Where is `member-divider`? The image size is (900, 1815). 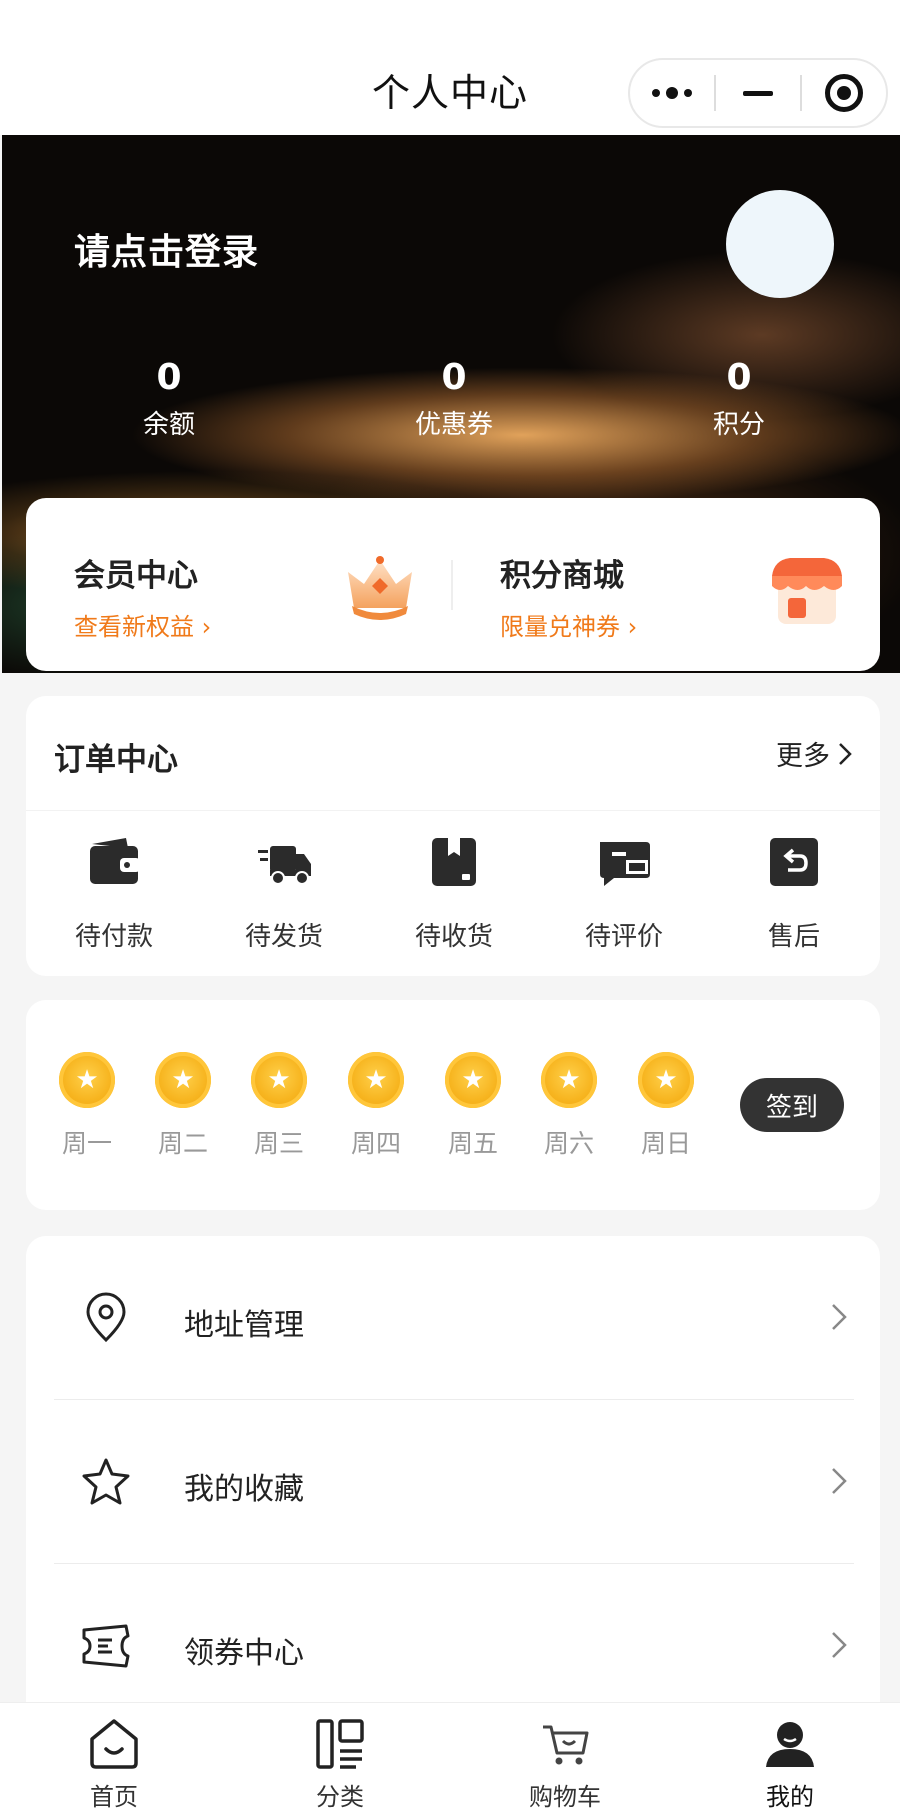
member-divider is located at coordinates (452, 585).